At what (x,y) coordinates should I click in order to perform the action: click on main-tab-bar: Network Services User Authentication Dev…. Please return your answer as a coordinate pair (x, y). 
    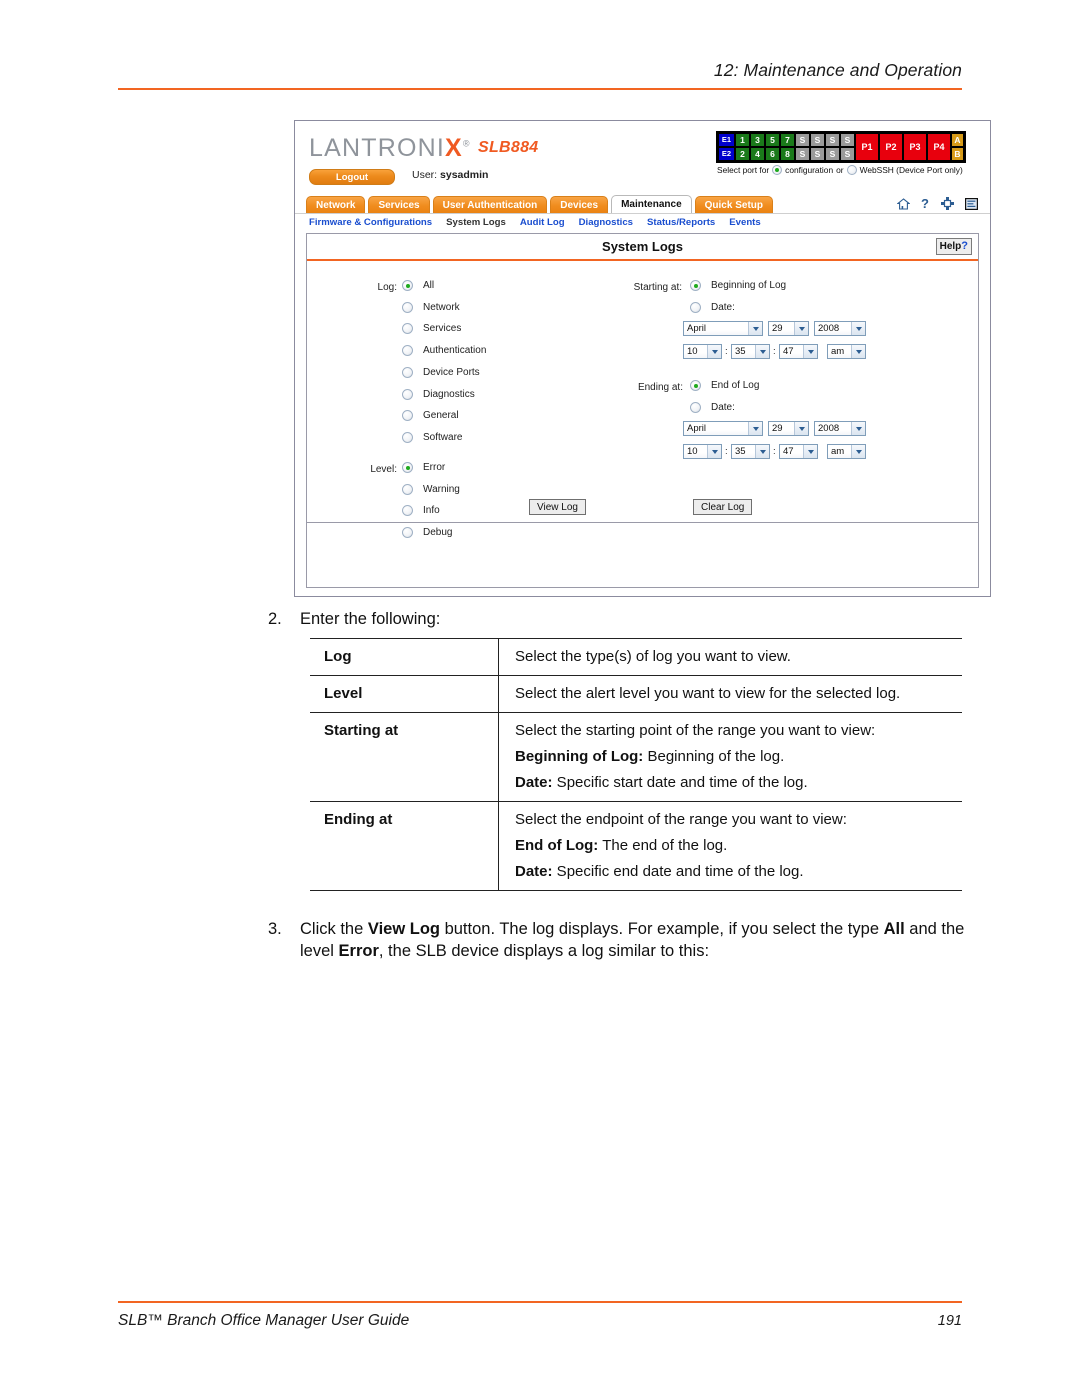
    Looking at the image, I should click on (539, 205).